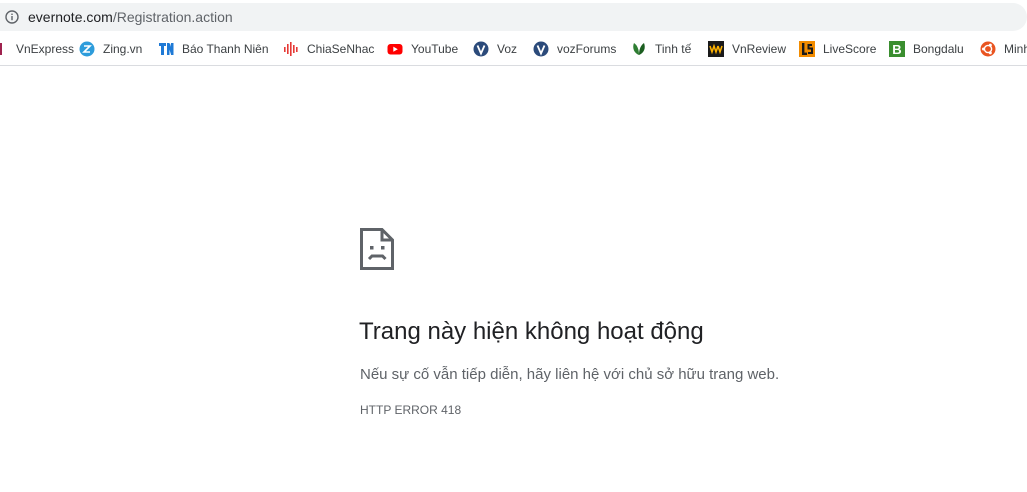 The width and height of the screenshot is (1027, 492). Describe the element at coordinates (225, 49) in the screenshot. I see `bookmark-label: Báo Thanh Niên` at that location.